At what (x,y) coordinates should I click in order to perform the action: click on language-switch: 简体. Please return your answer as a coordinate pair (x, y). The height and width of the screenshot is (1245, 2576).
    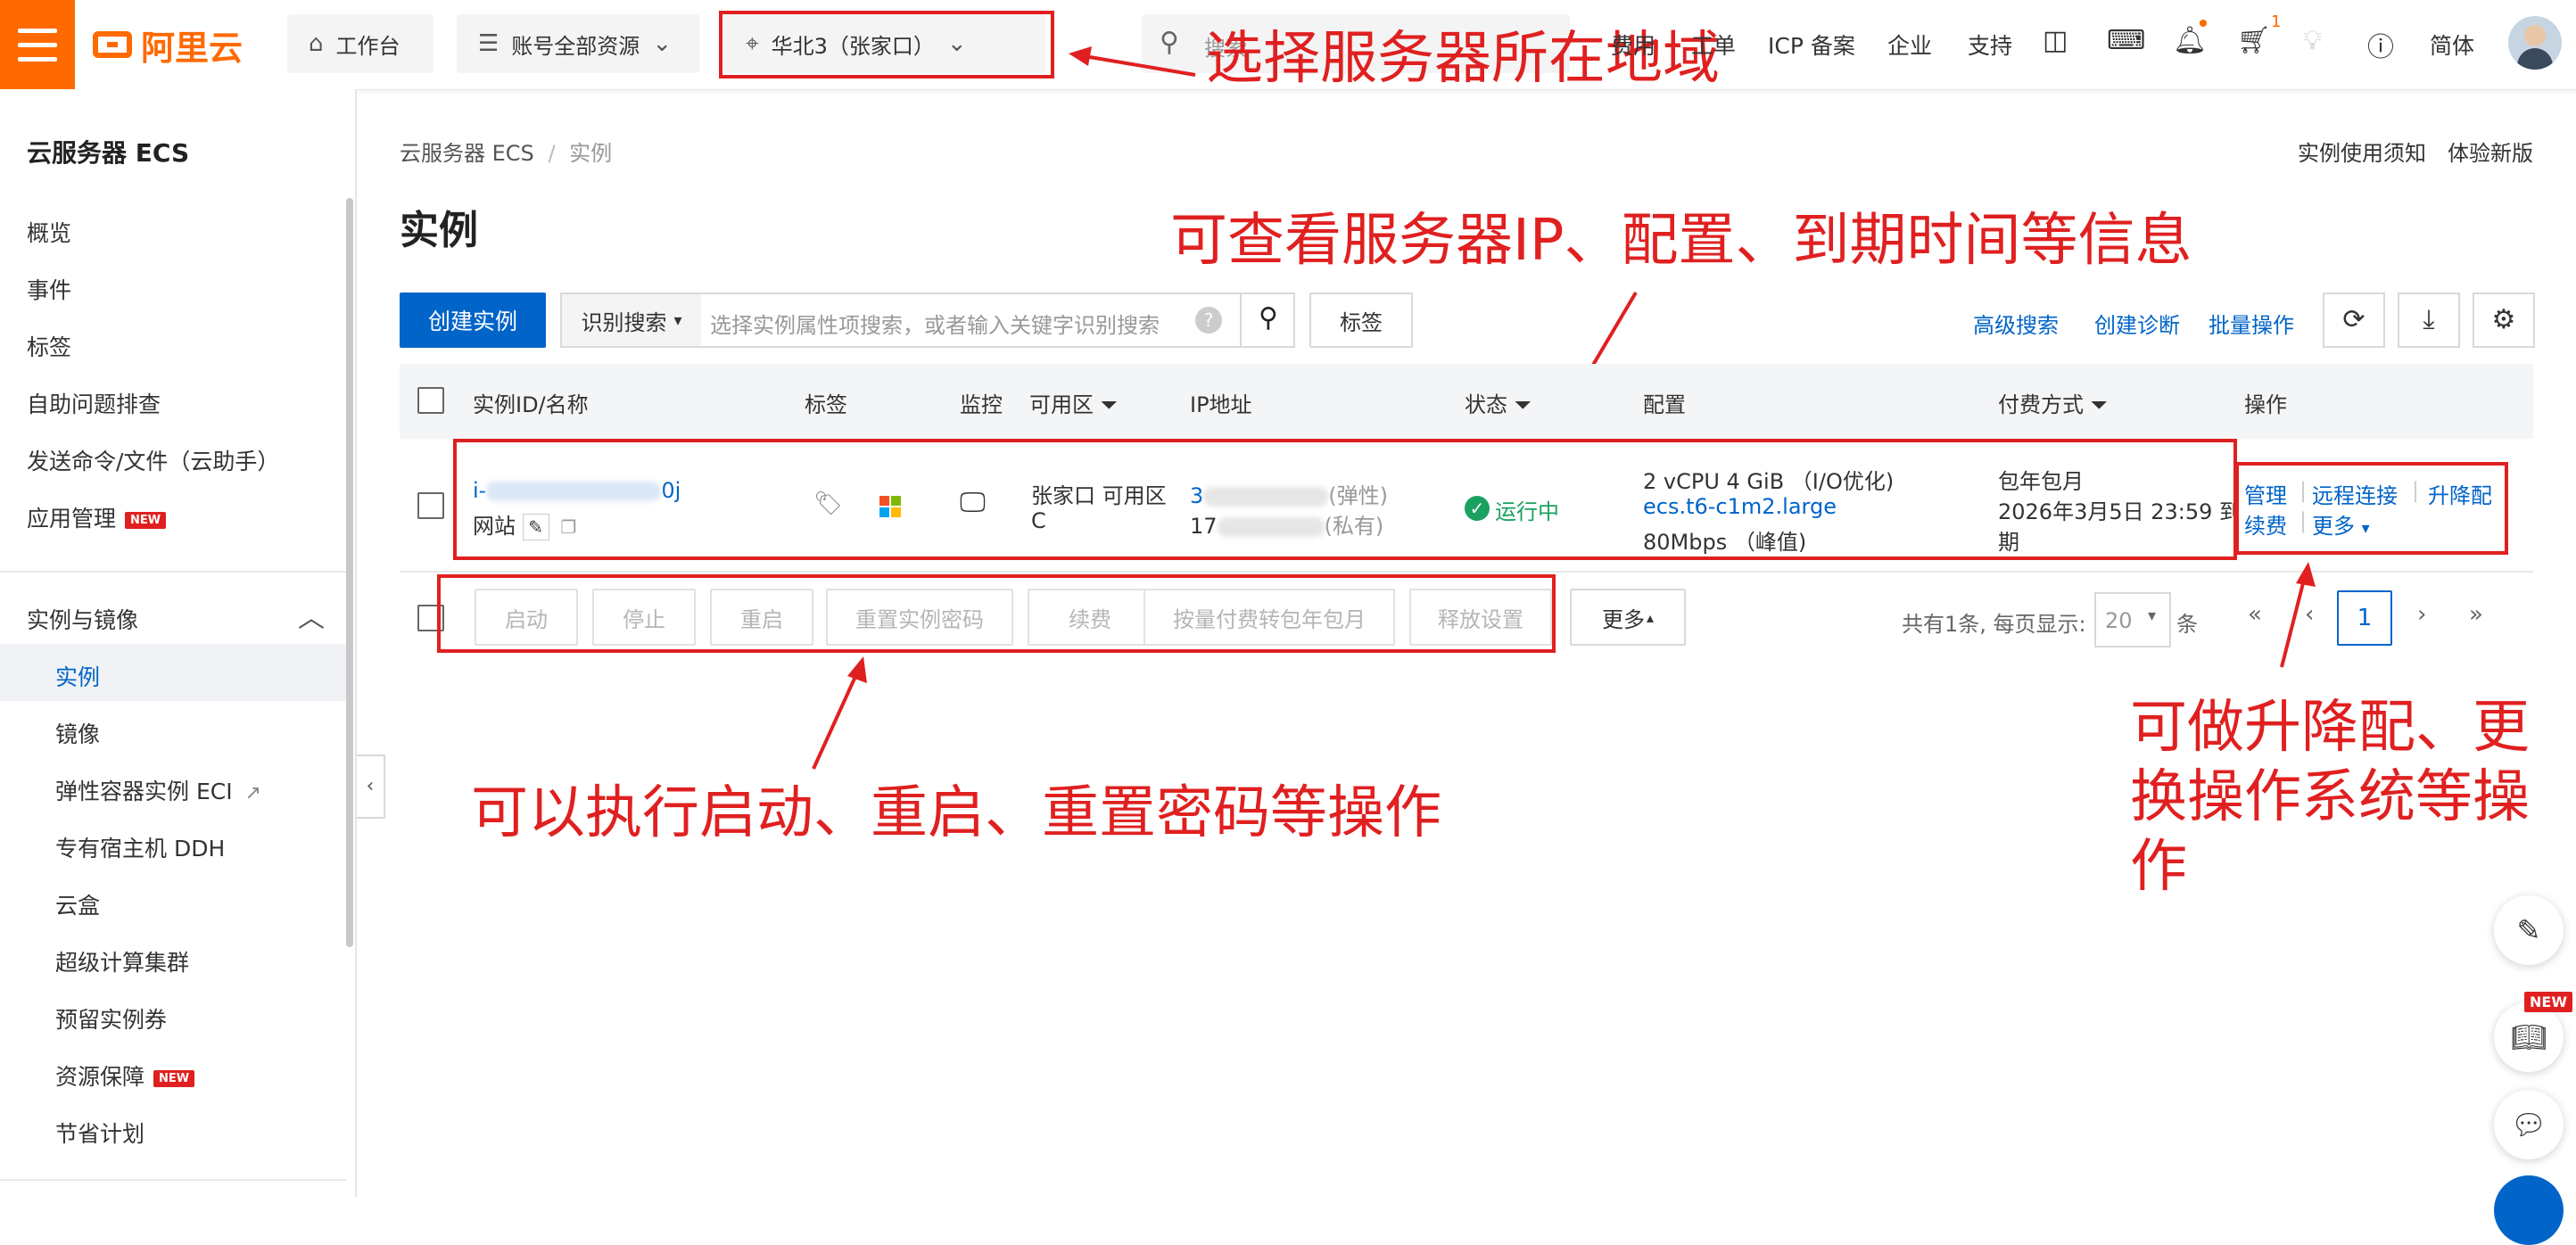
    Looking at the image, I should click on (2452, 45).